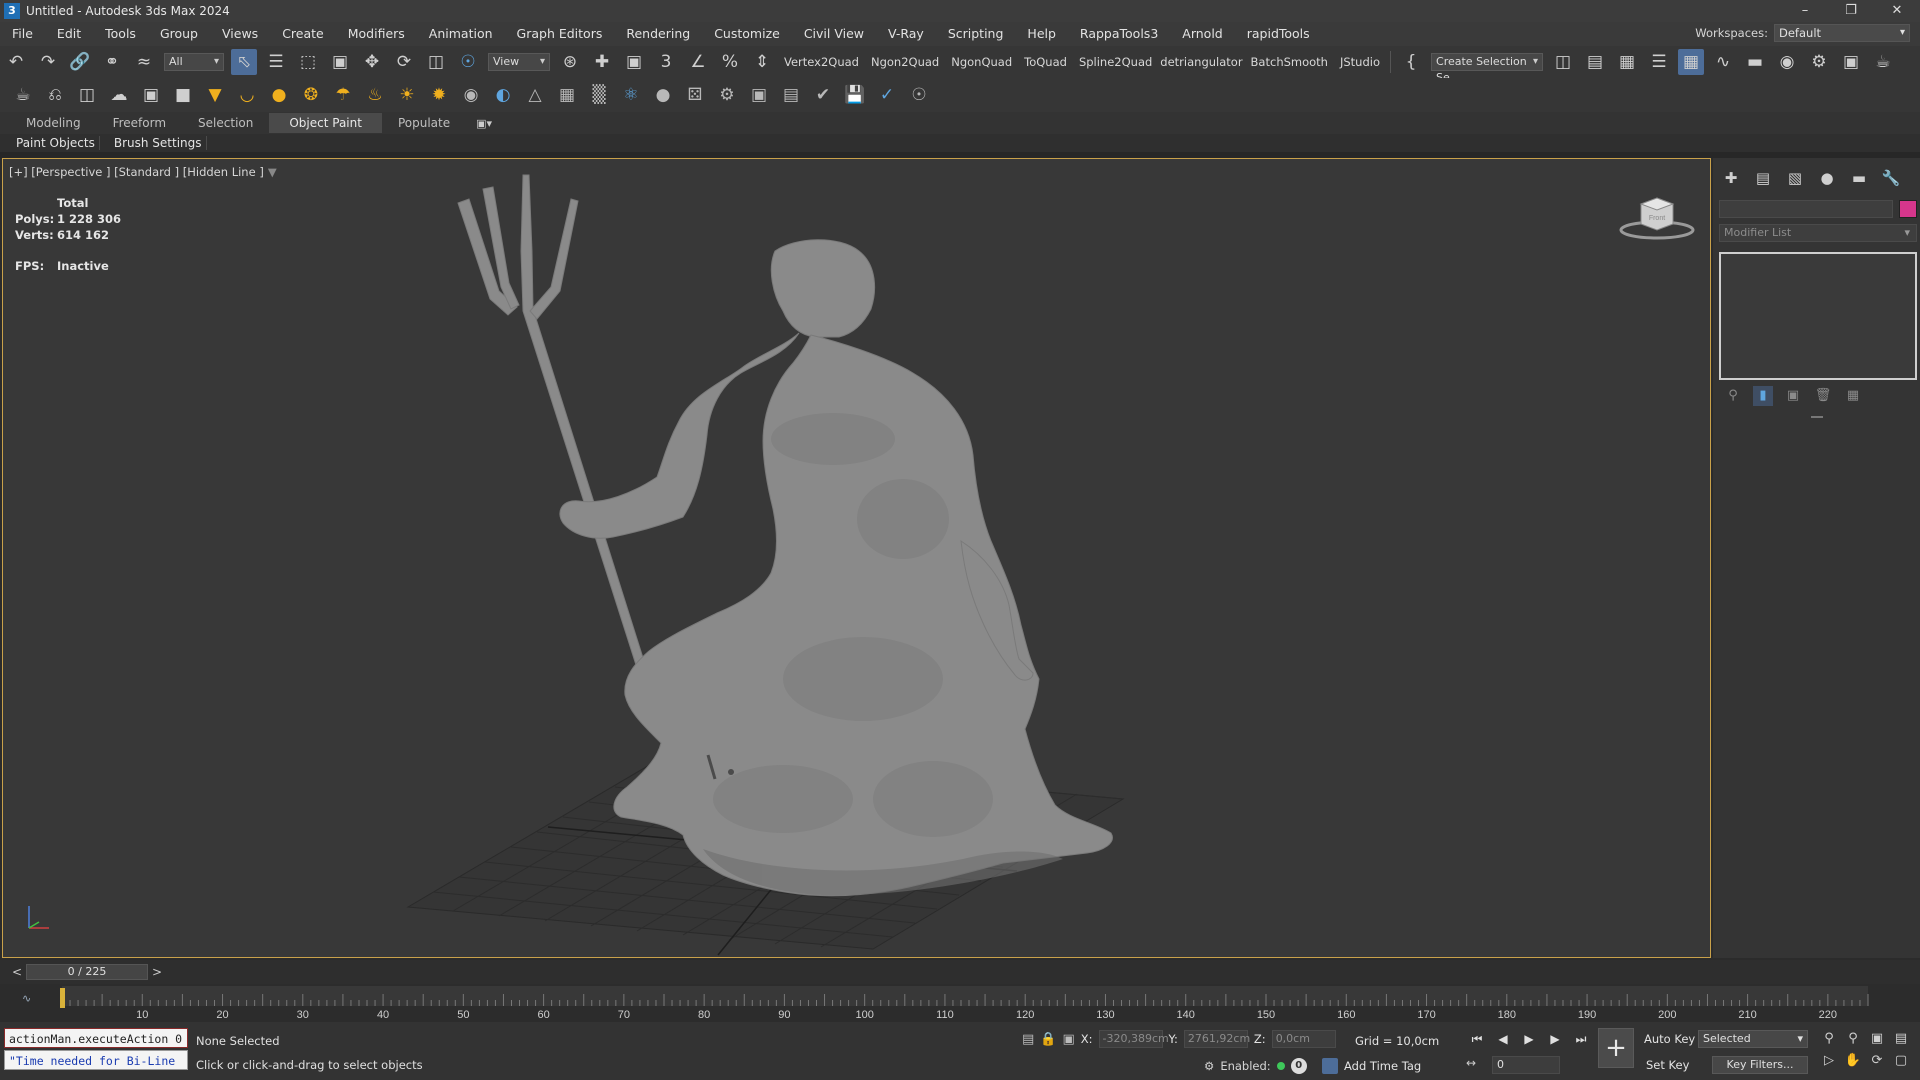  Describe the element at coordinates (1733, 396) in the screenshot. I see `pin-stack-icon: ⚲` at that location.